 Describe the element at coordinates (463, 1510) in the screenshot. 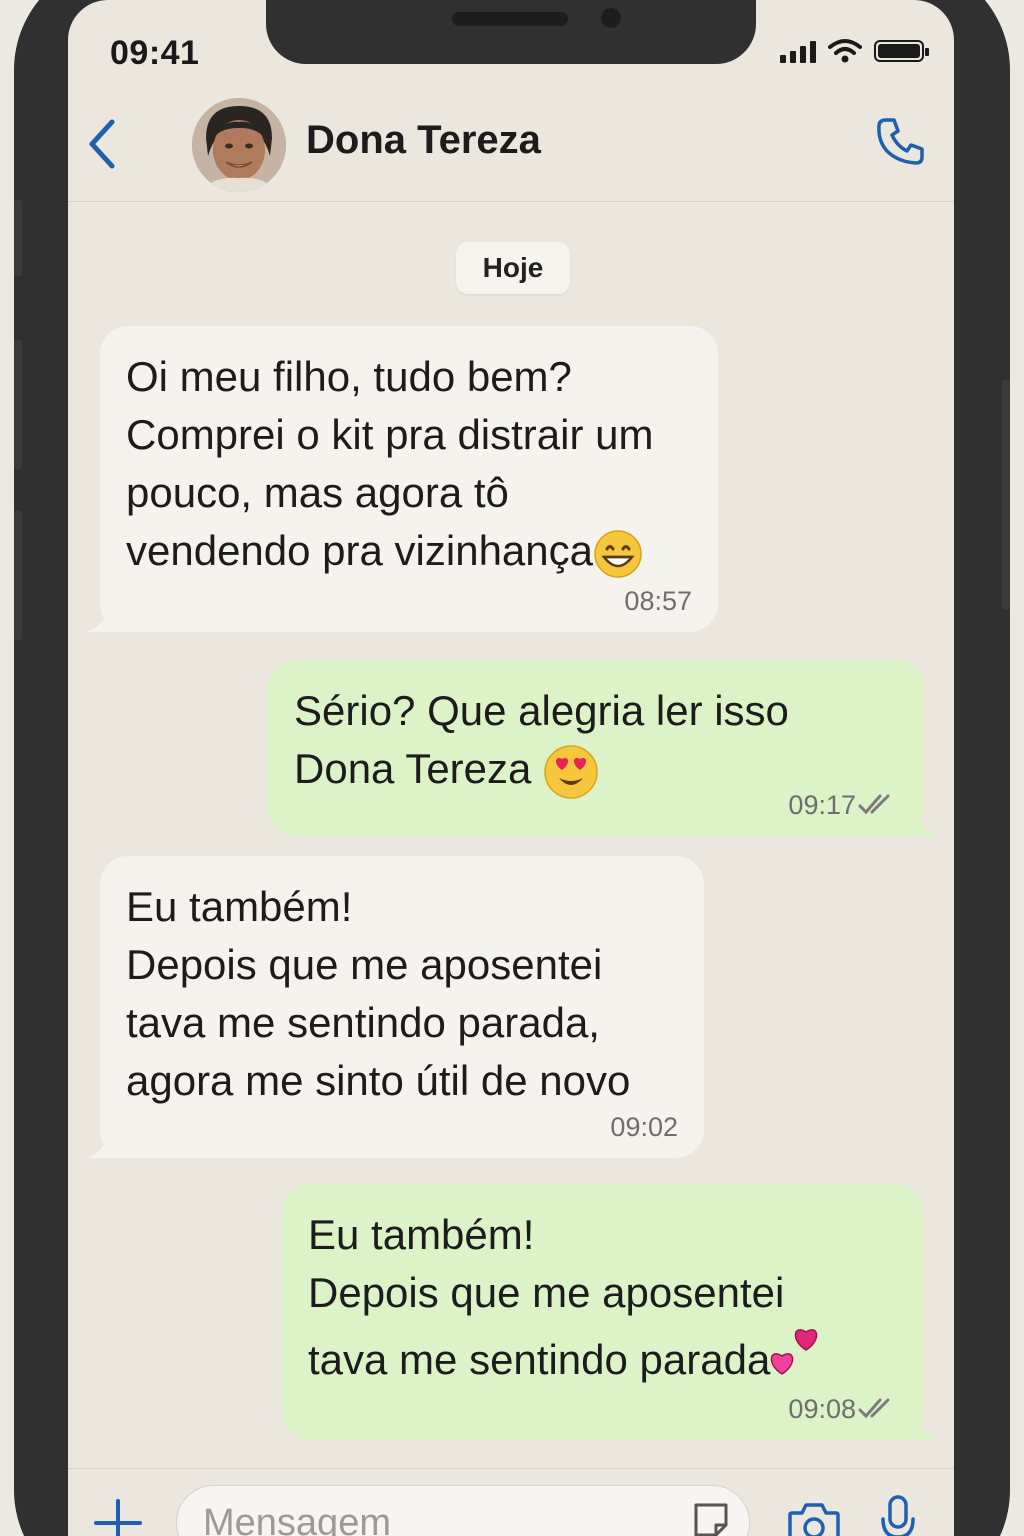

I see `message-input` at that location.